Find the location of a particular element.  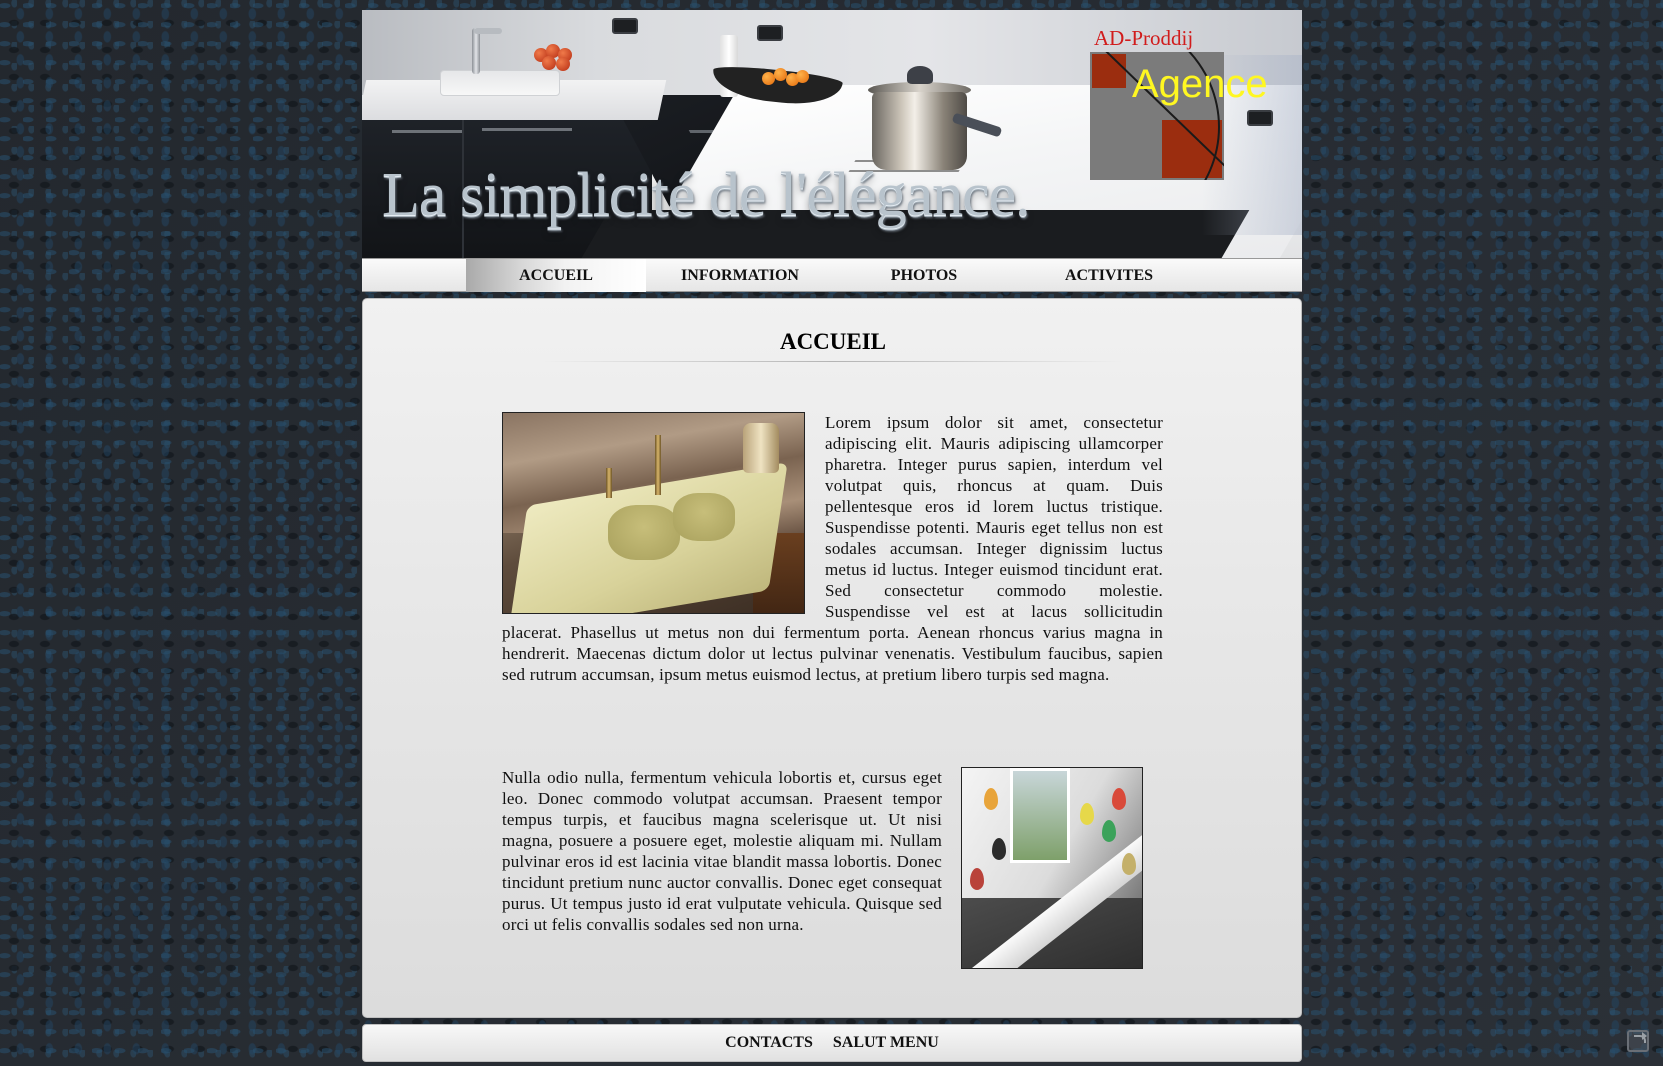

nav-item-information: INFORMATION is located at coordinates (740, 275).